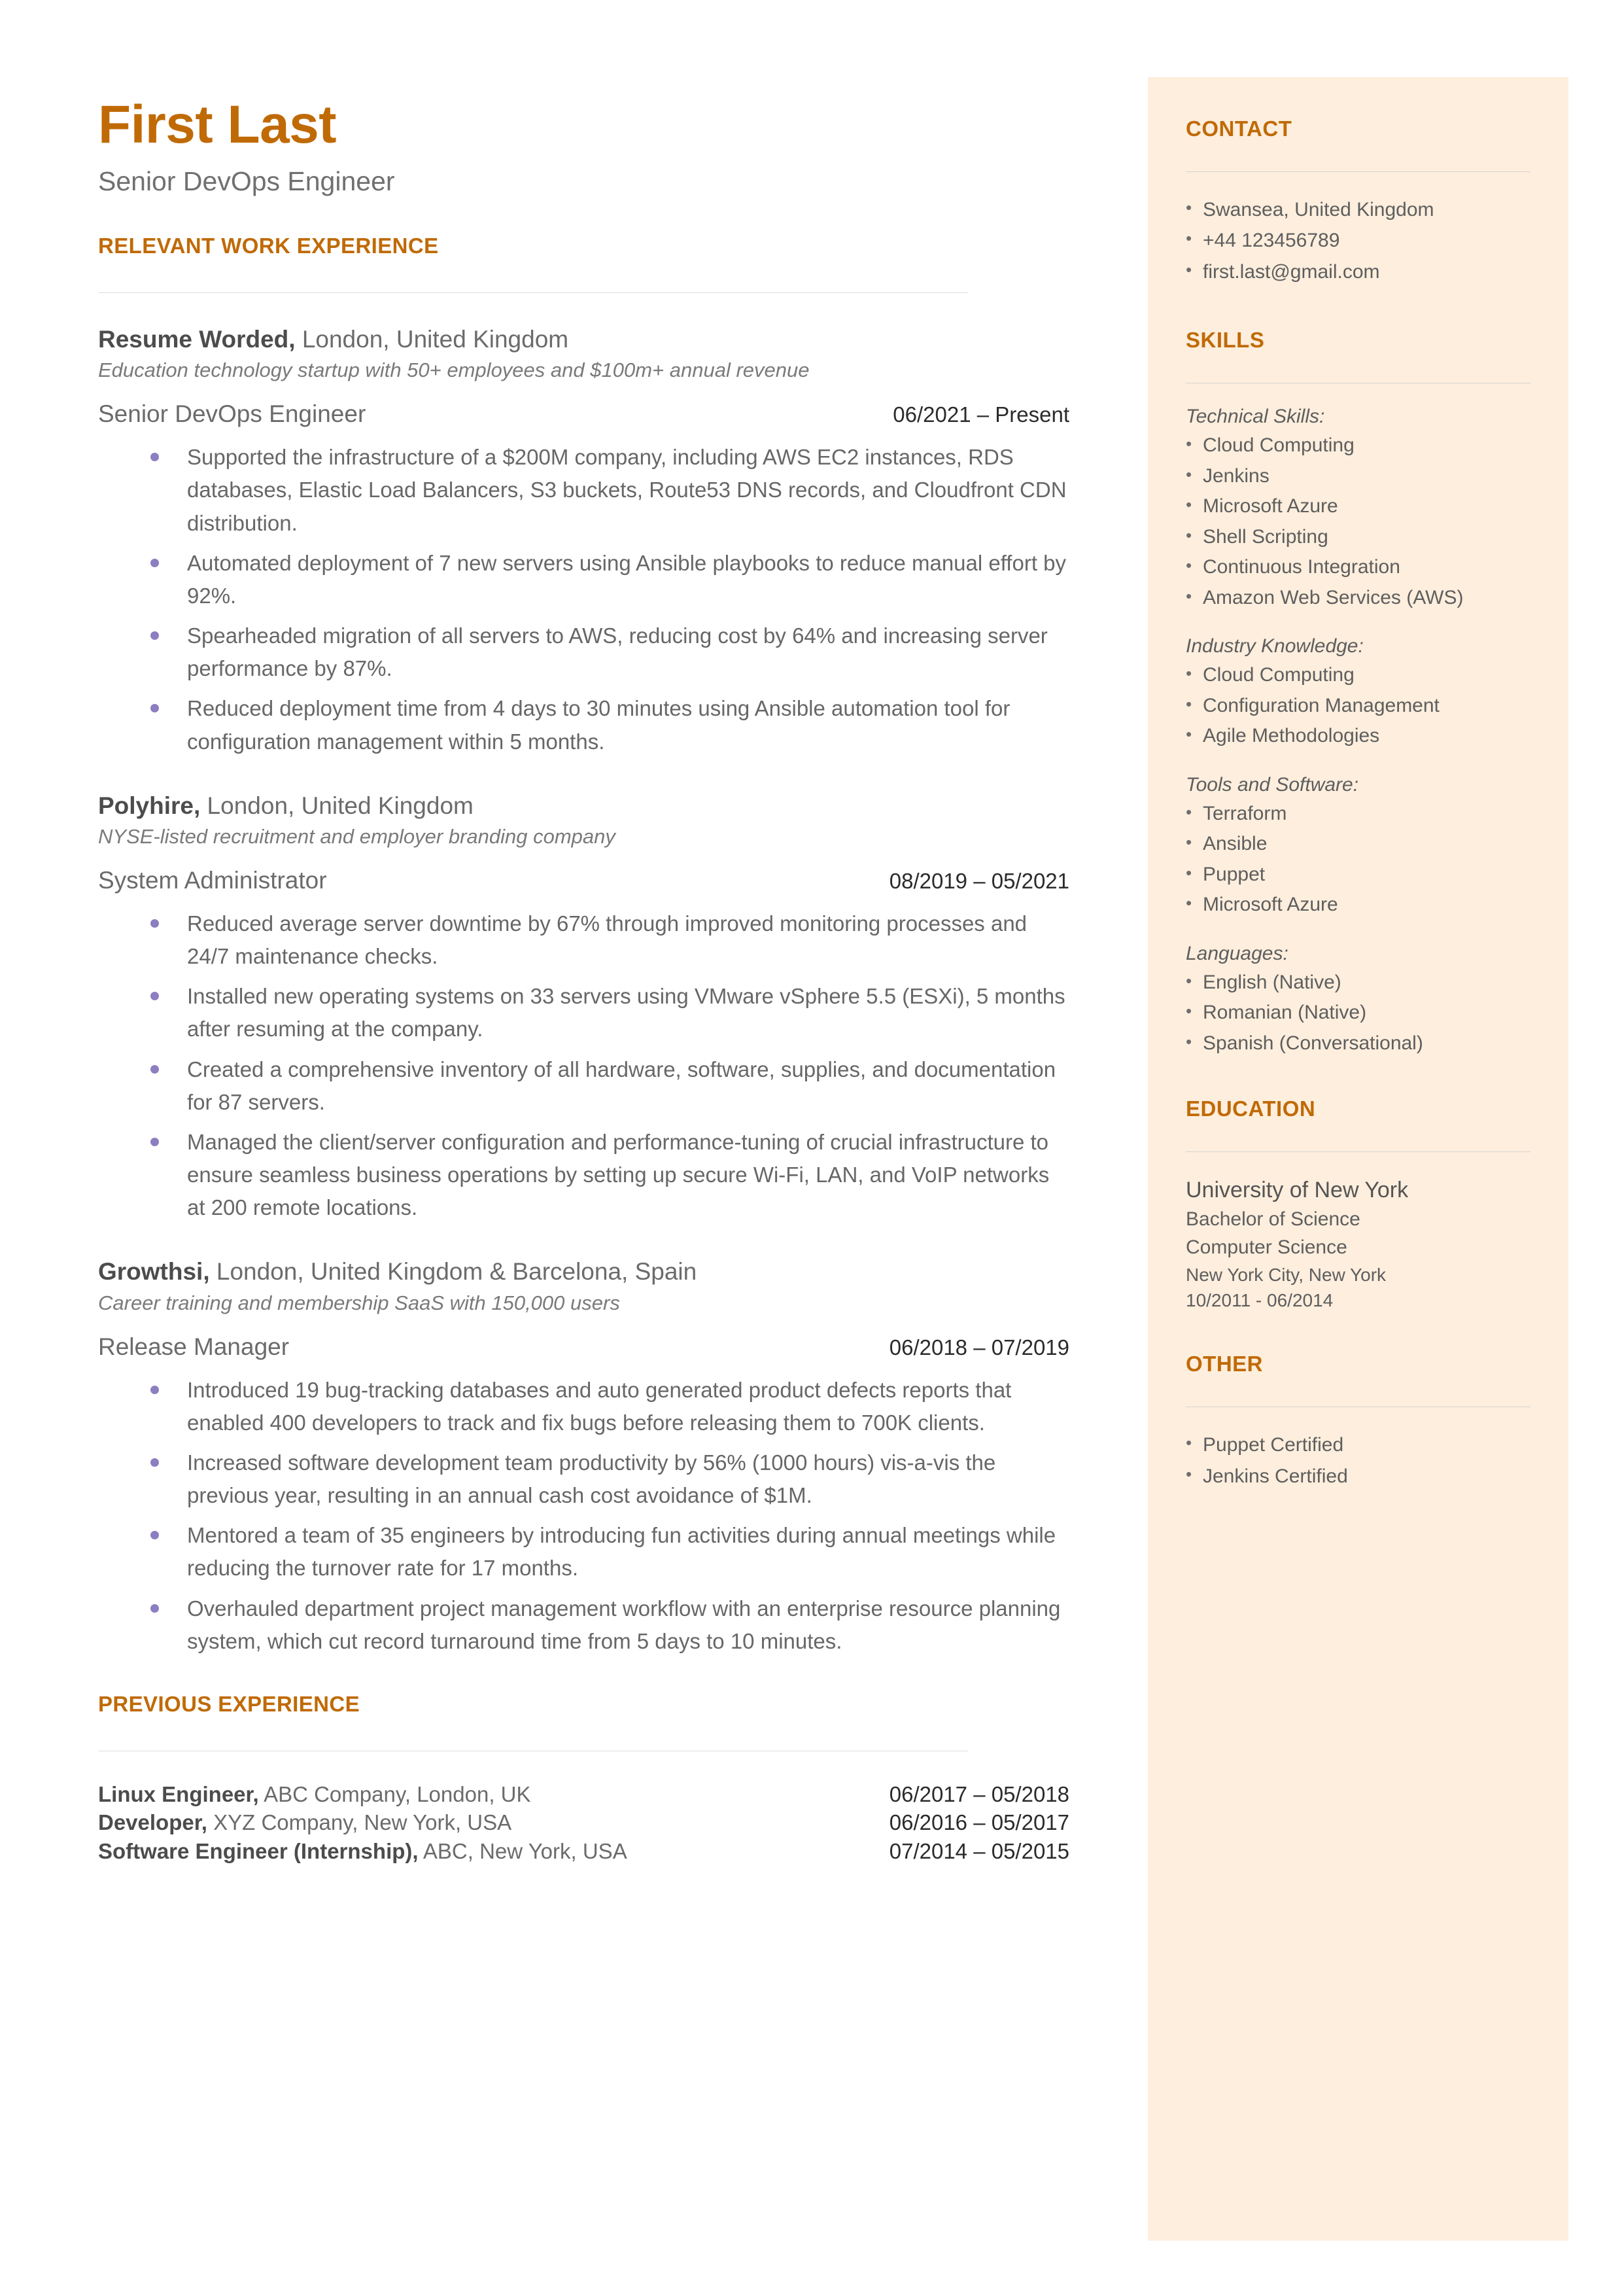 This screenshot has height=2295, width=1624. I want to click on job-company: Polyhire, London, United Kingdom, so click(585, 806).